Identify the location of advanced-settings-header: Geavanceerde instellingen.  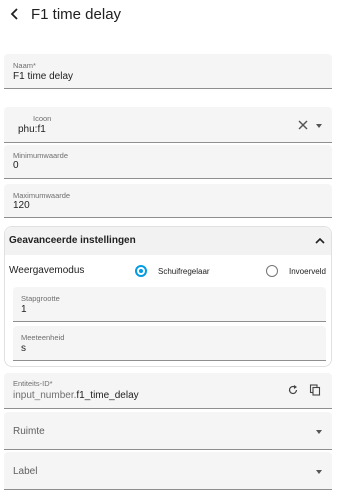
(168, 241).